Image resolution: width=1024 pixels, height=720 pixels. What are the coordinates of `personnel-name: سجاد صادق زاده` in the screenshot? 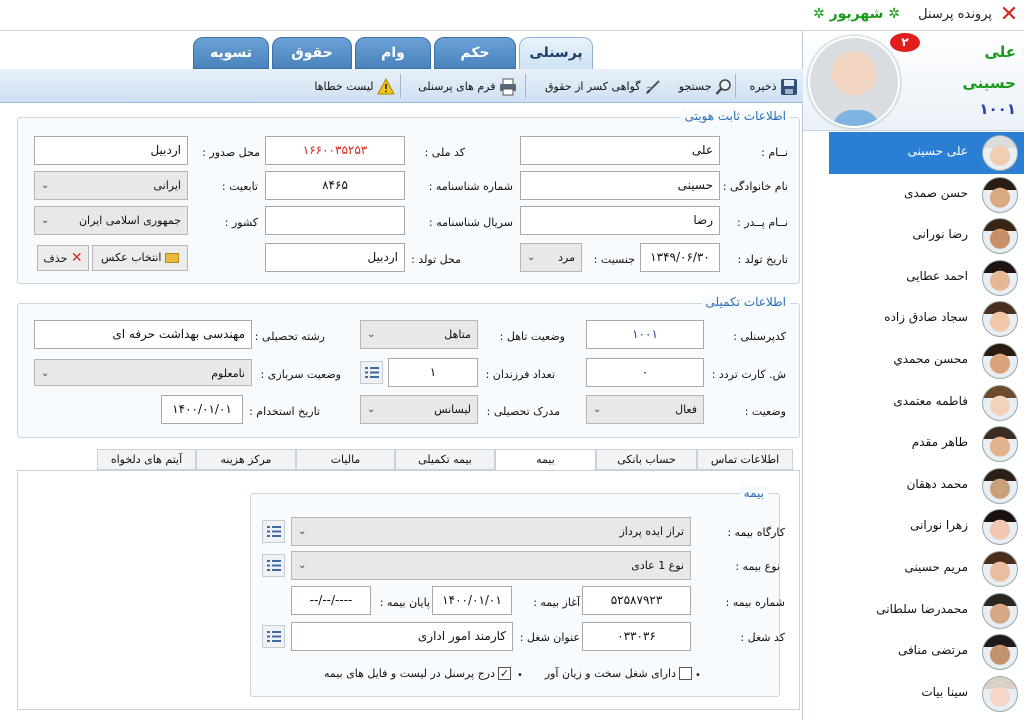 It's located at (926, 317).